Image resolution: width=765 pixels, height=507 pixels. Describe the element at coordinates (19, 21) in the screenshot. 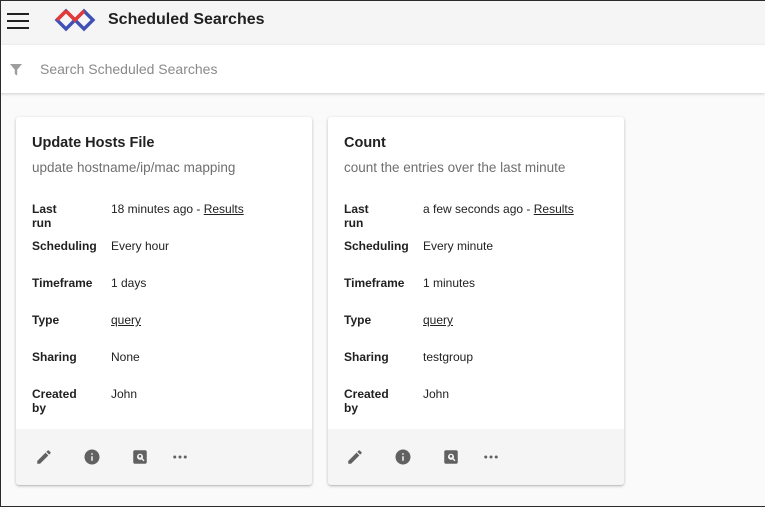

I see `hamburger-menu-icon` at that location.